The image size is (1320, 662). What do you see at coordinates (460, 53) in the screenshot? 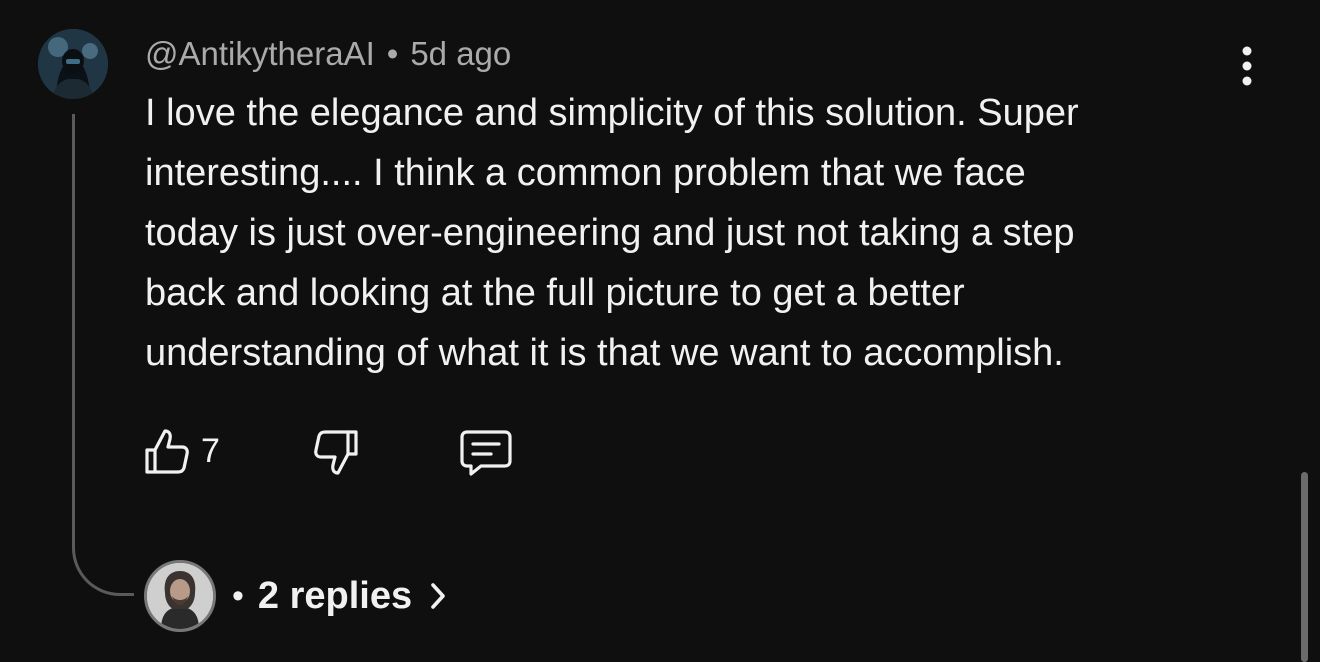
I see `comment-timestamp: 5d ago` at bounding box center [460, 53].